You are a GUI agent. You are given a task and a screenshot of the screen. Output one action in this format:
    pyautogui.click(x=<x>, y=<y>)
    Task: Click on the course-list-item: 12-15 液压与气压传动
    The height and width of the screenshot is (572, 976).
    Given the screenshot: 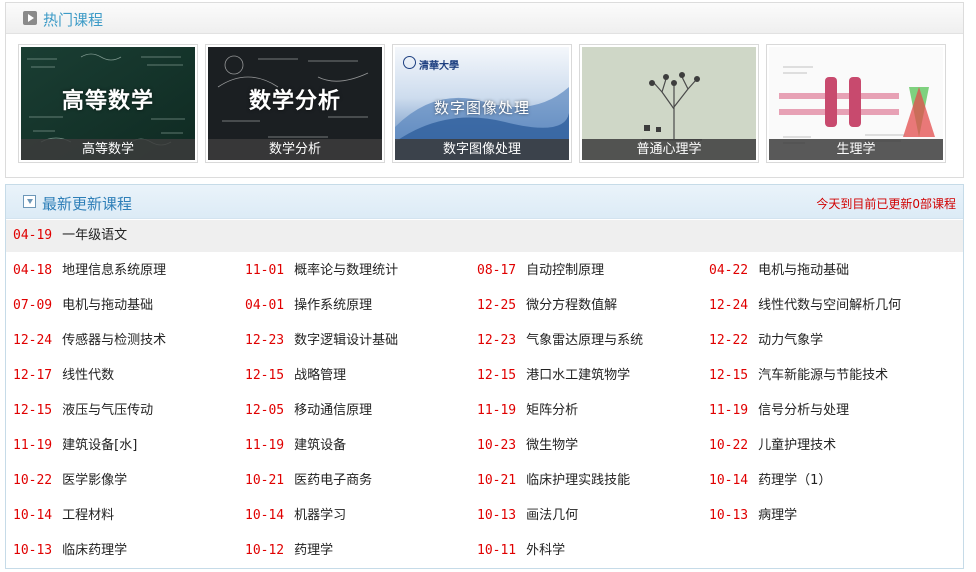 What is the action you would take?
    pyautogui.click(x=83, y=411)
    